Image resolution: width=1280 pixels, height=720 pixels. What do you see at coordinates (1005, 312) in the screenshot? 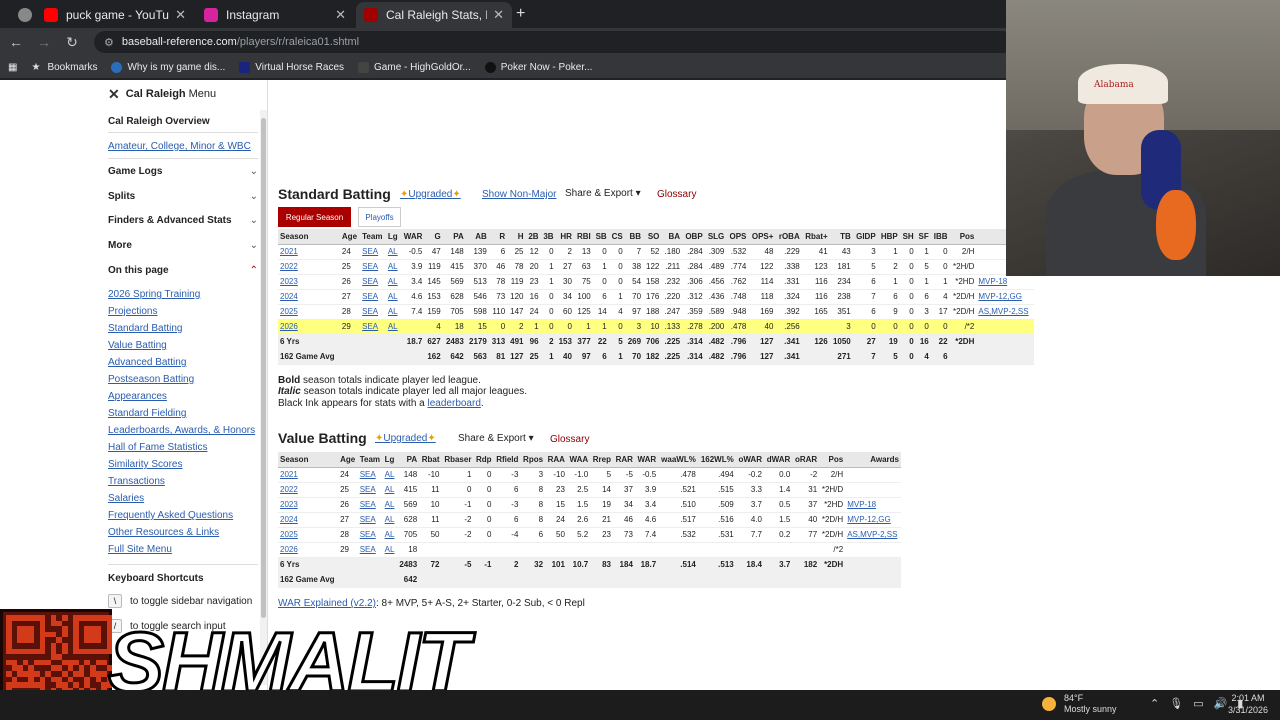
I see `table-cell: AS,MVP-2,SS` at bounding box center [1005, 312].